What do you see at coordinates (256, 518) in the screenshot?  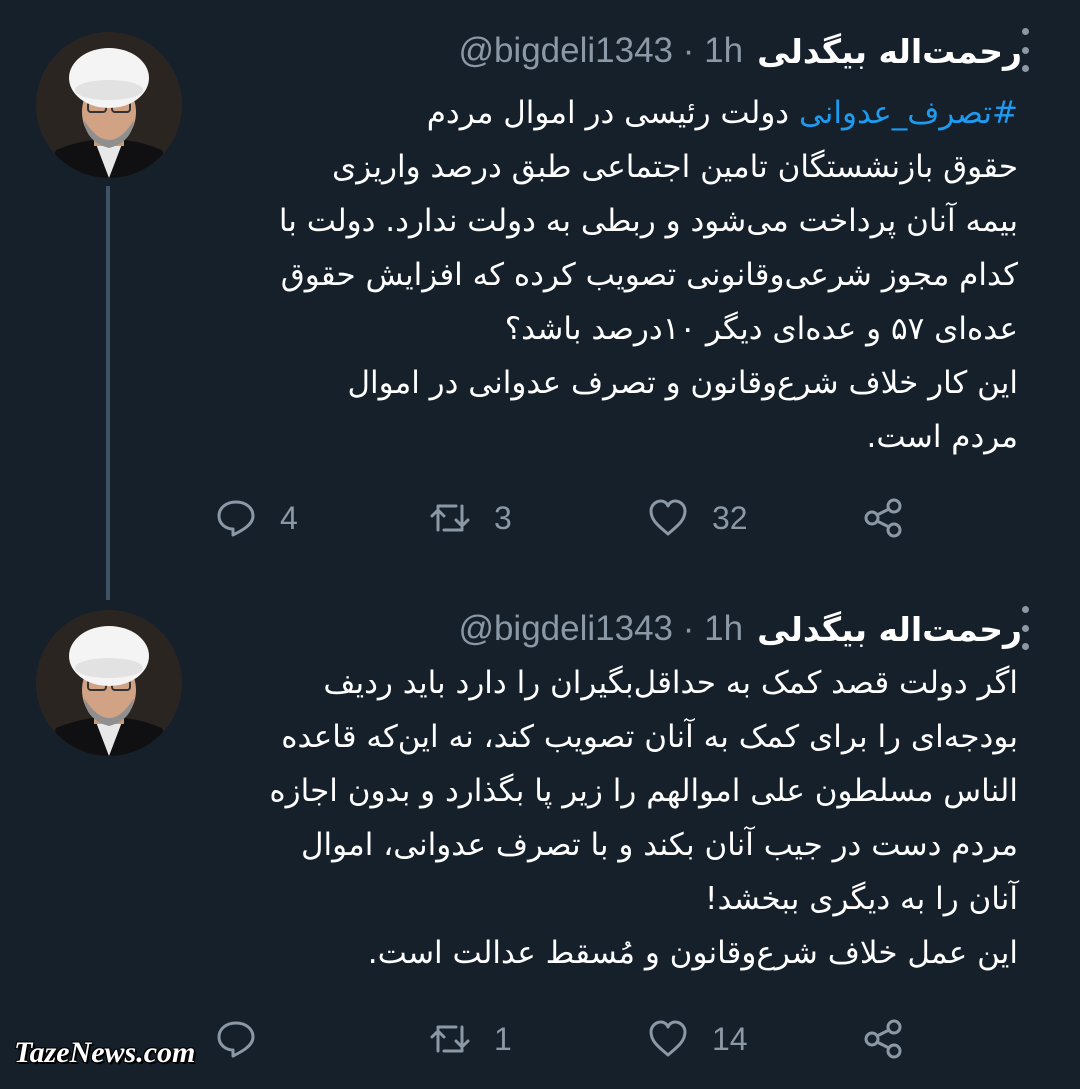 I see `reply-button: 4` at bounding box center [256, 518].